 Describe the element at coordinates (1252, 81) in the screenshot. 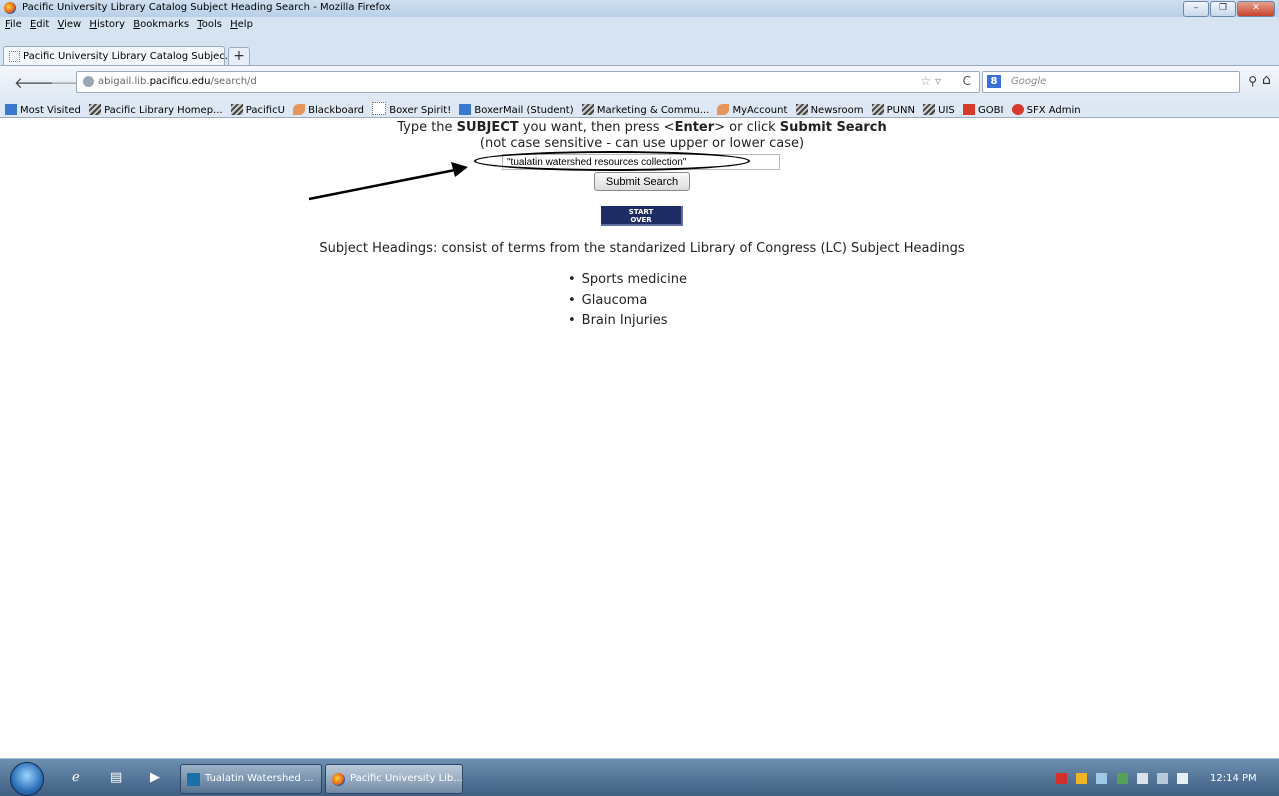

I see `search-icon: ⚲` at that location.